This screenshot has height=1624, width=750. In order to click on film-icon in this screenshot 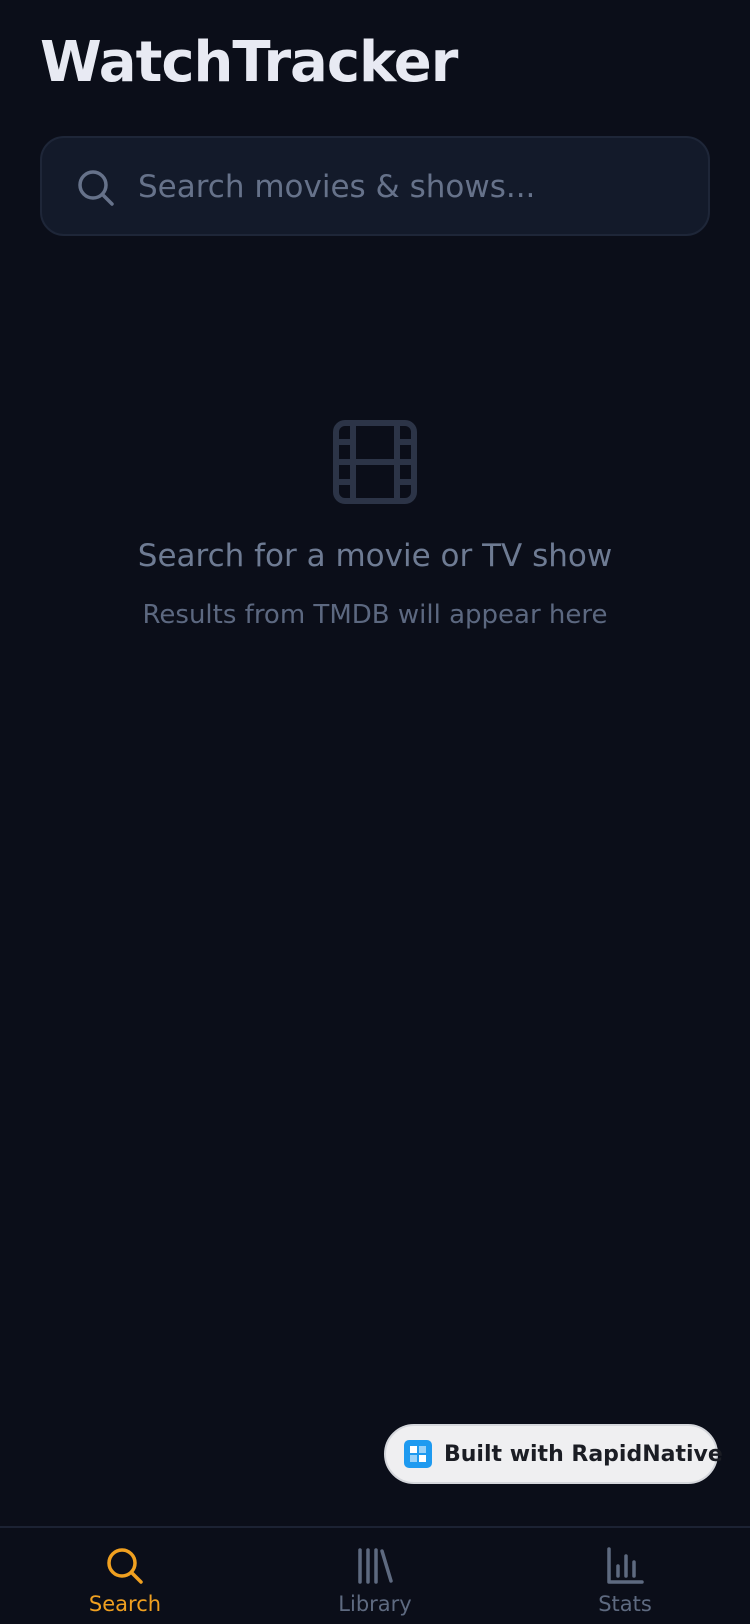, I will do `click(375, 462)`.